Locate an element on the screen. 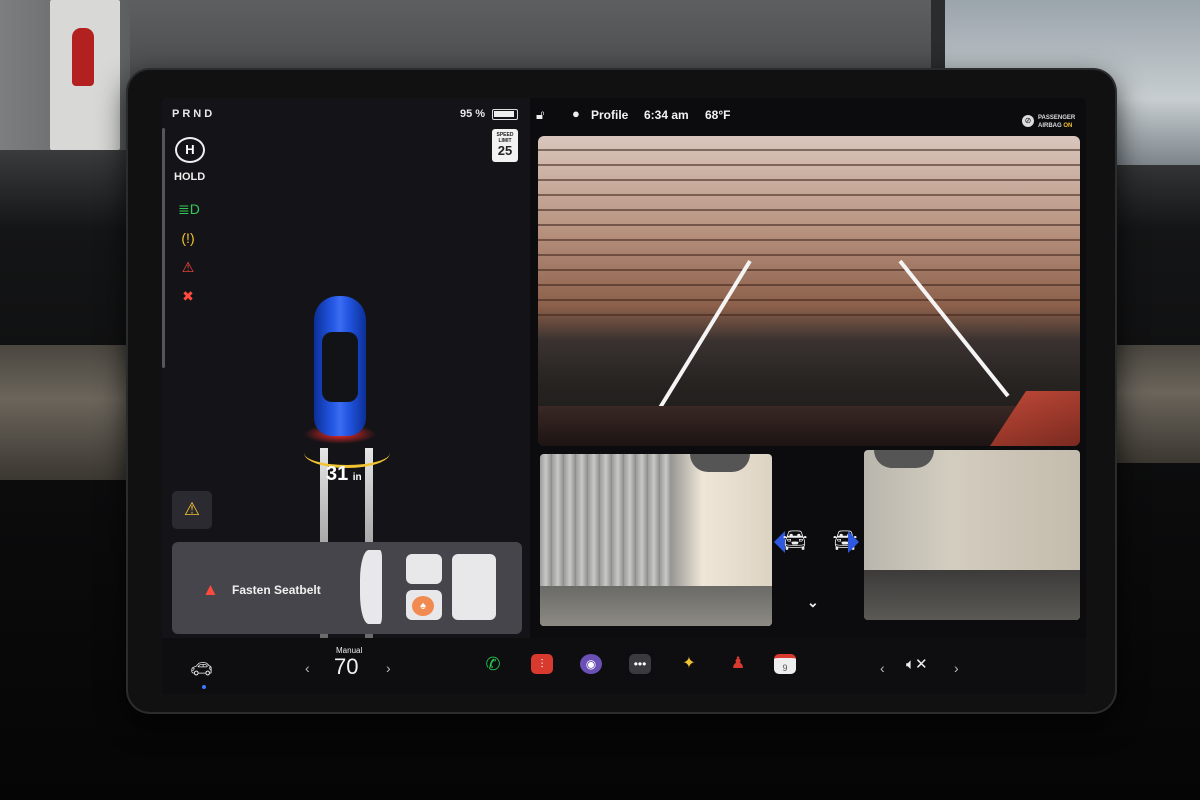 Image resolution: width=1200 pixels, height=800 pixels. parking-distance-unit: in is located at coordinates (357, 477).